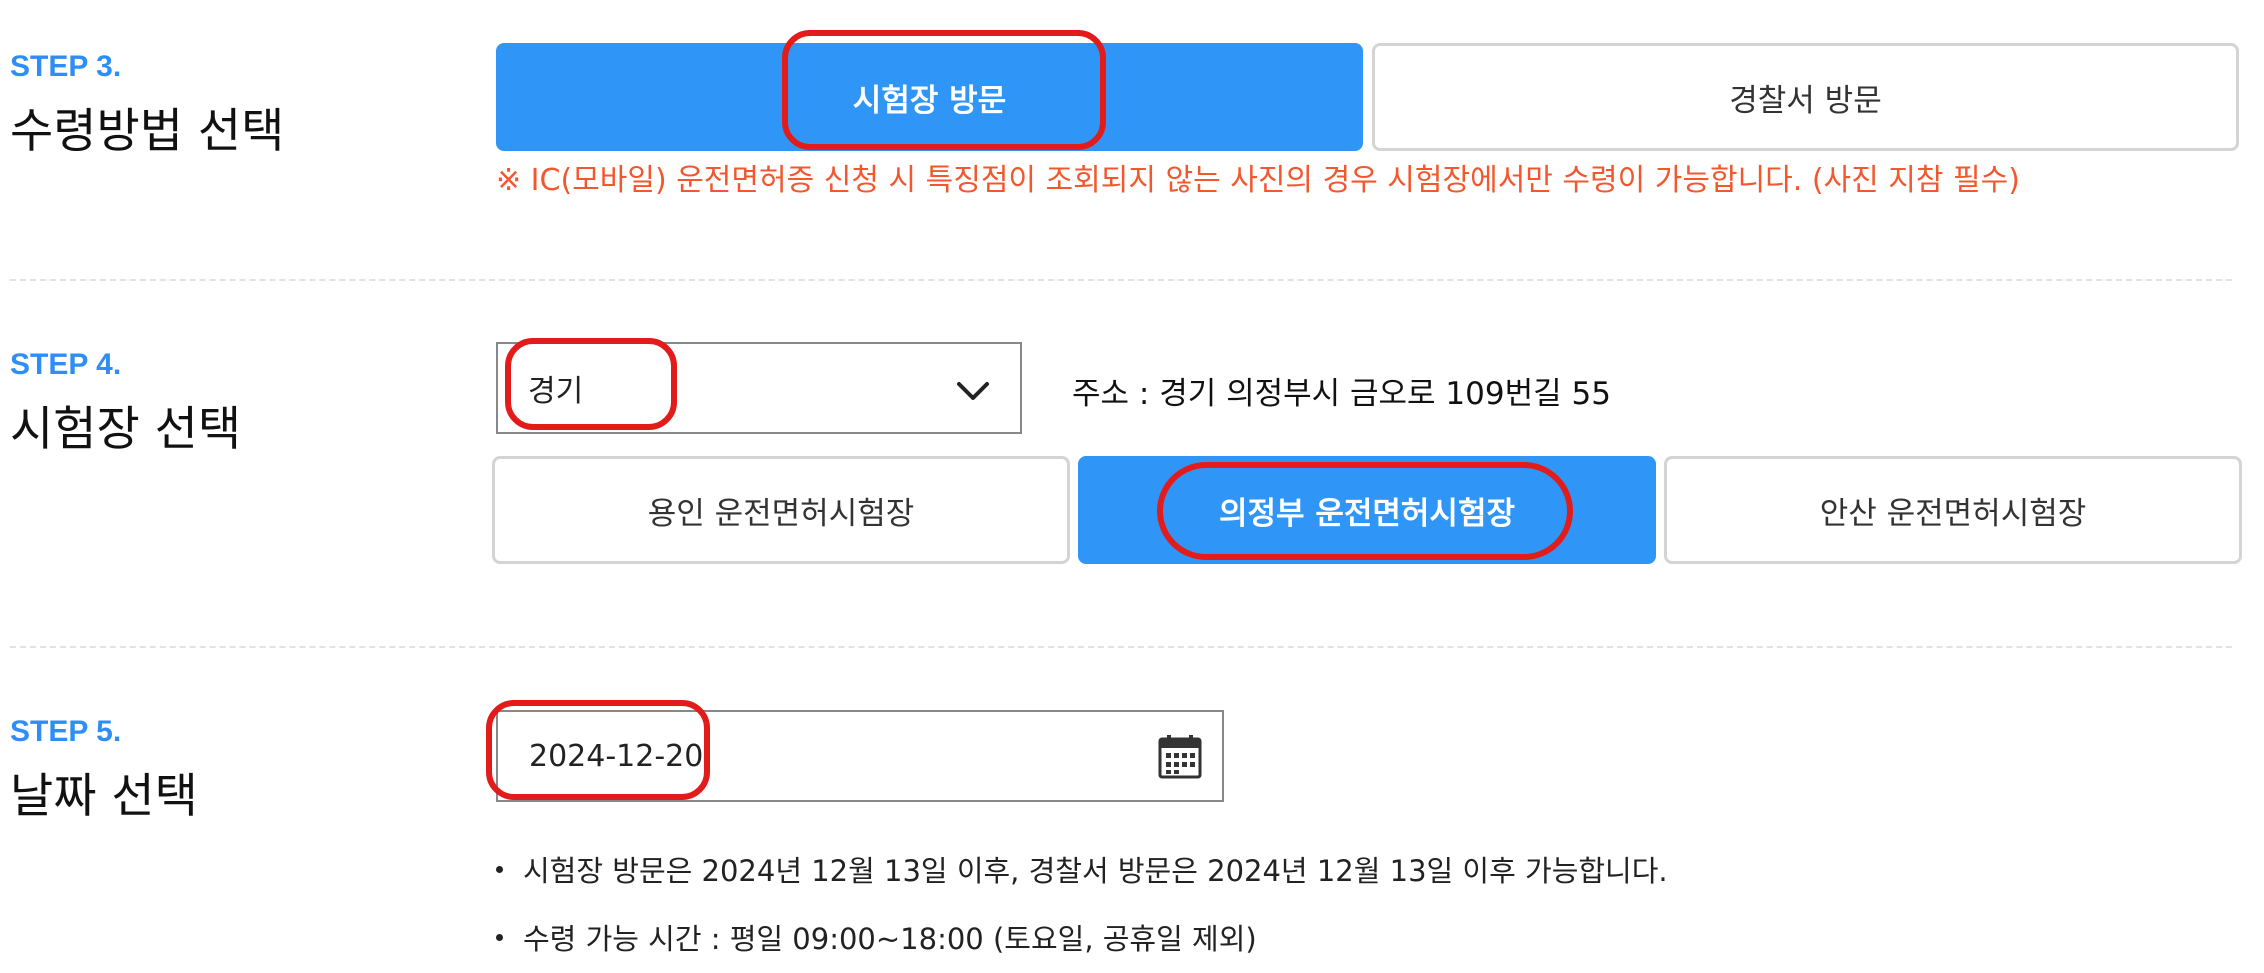  I want to click on center-address: 주소 : 경기 의정부시 금오로 109번길 55, so click(1341, 394).